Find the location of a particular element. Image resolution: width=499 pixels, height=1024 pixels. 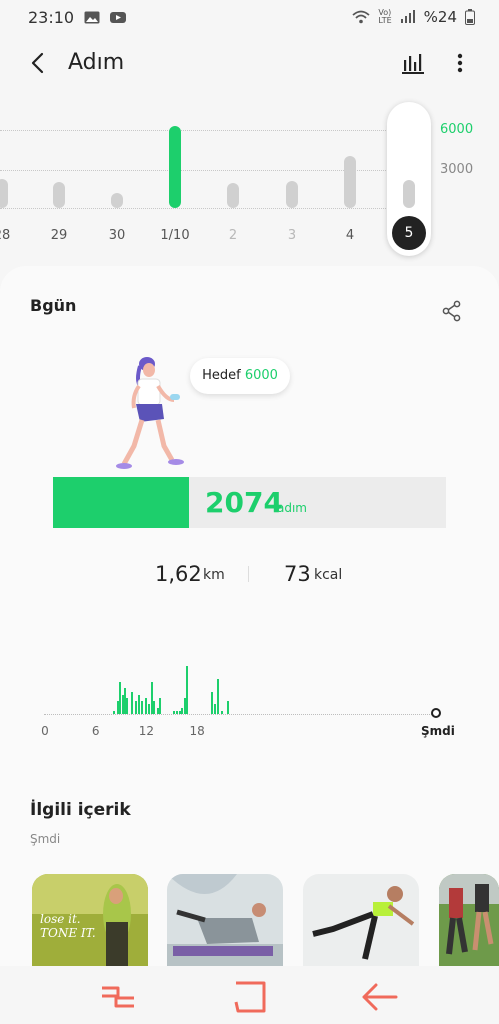

related-title: İlgili içerik is located at coordinates (80, 810).